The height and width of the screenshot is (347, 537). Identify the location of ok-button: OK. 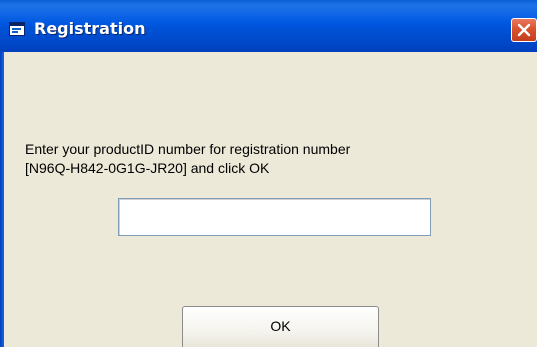
(280, 326).